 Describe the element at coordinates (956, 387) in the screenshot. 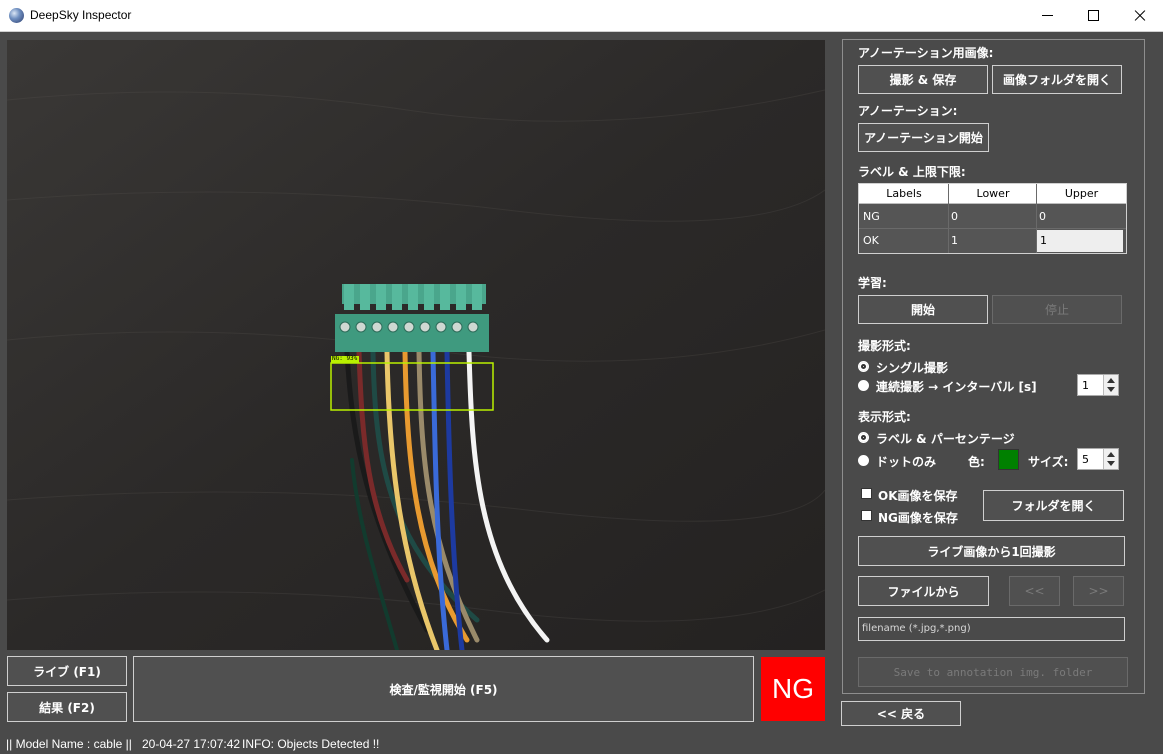

I see `continuous-capture-label: 連続撮影 → インターバル [s]` at that location.